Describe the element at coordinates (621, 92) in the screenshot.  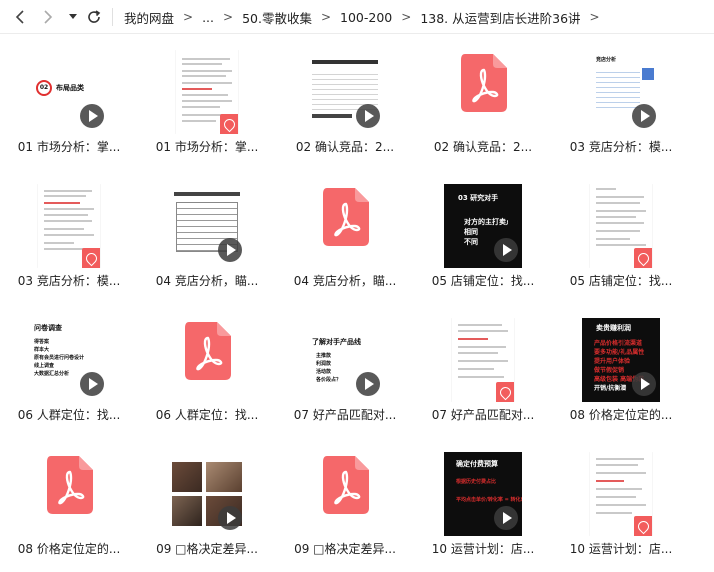
I see `video-thumbnail: 竞店分析` at that location.